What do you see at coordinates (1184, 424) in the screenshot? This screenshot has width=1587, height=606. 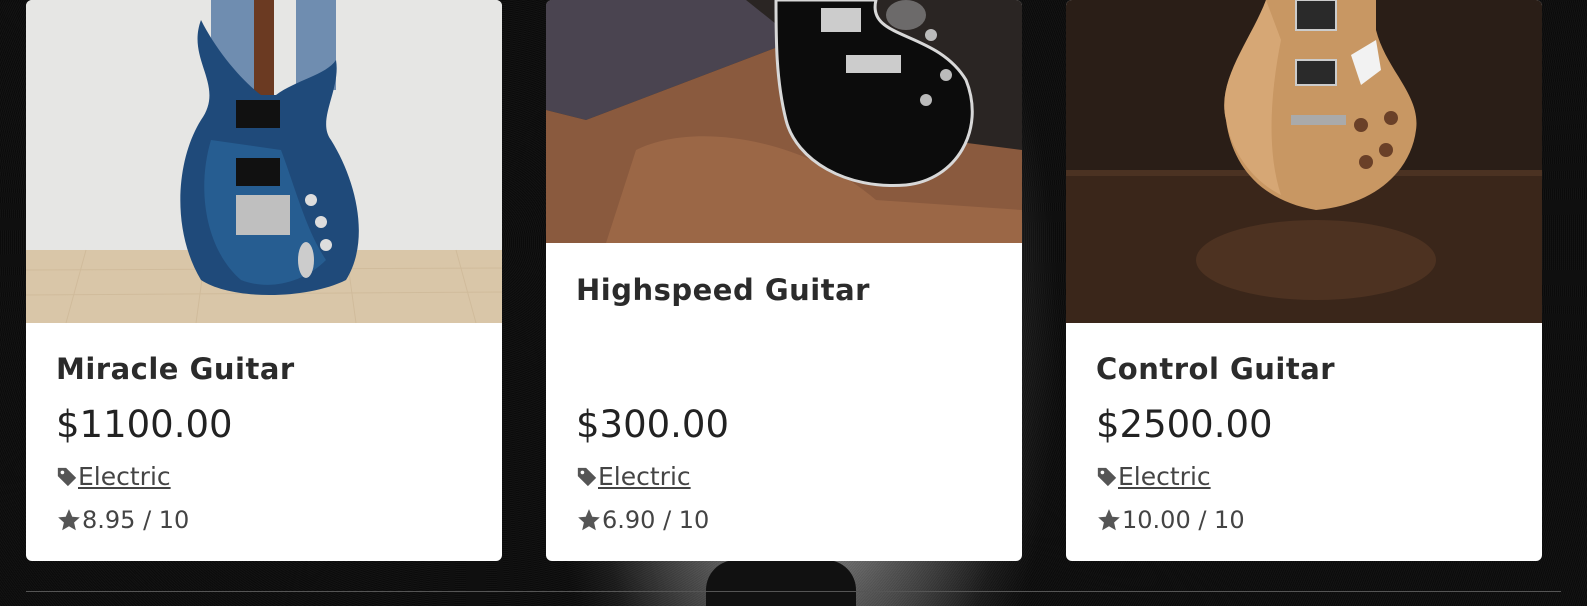 I see `product-price: $2500.00` at bounding box center [1184, 424].